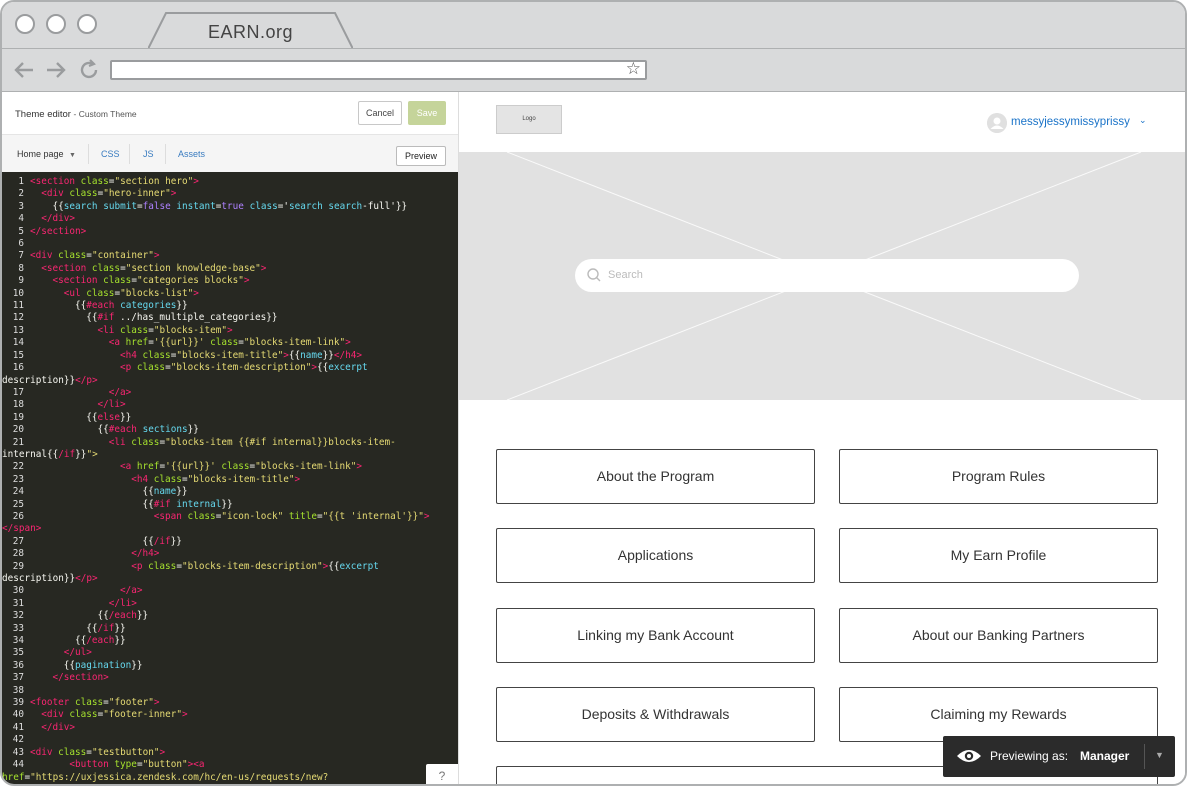 The height and width of the screenshot is (788, 1189). What do you see at coordinates (442, 774) in the screenshot?
I see `help-button: ?` at bounding box center [442, 774].